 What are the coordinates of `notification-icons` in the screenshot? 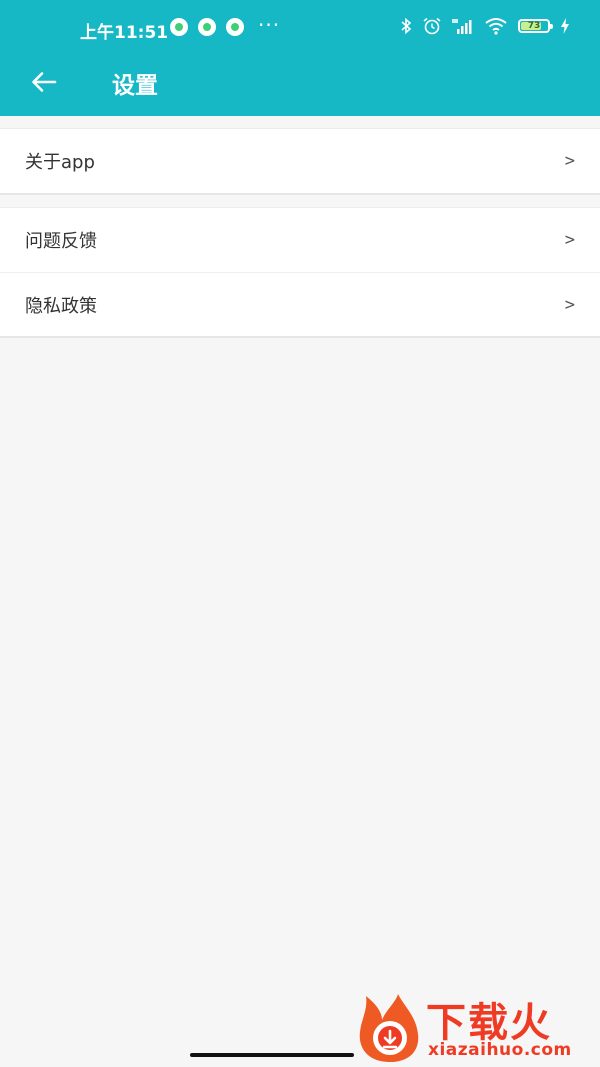 It's located at (207, 27).